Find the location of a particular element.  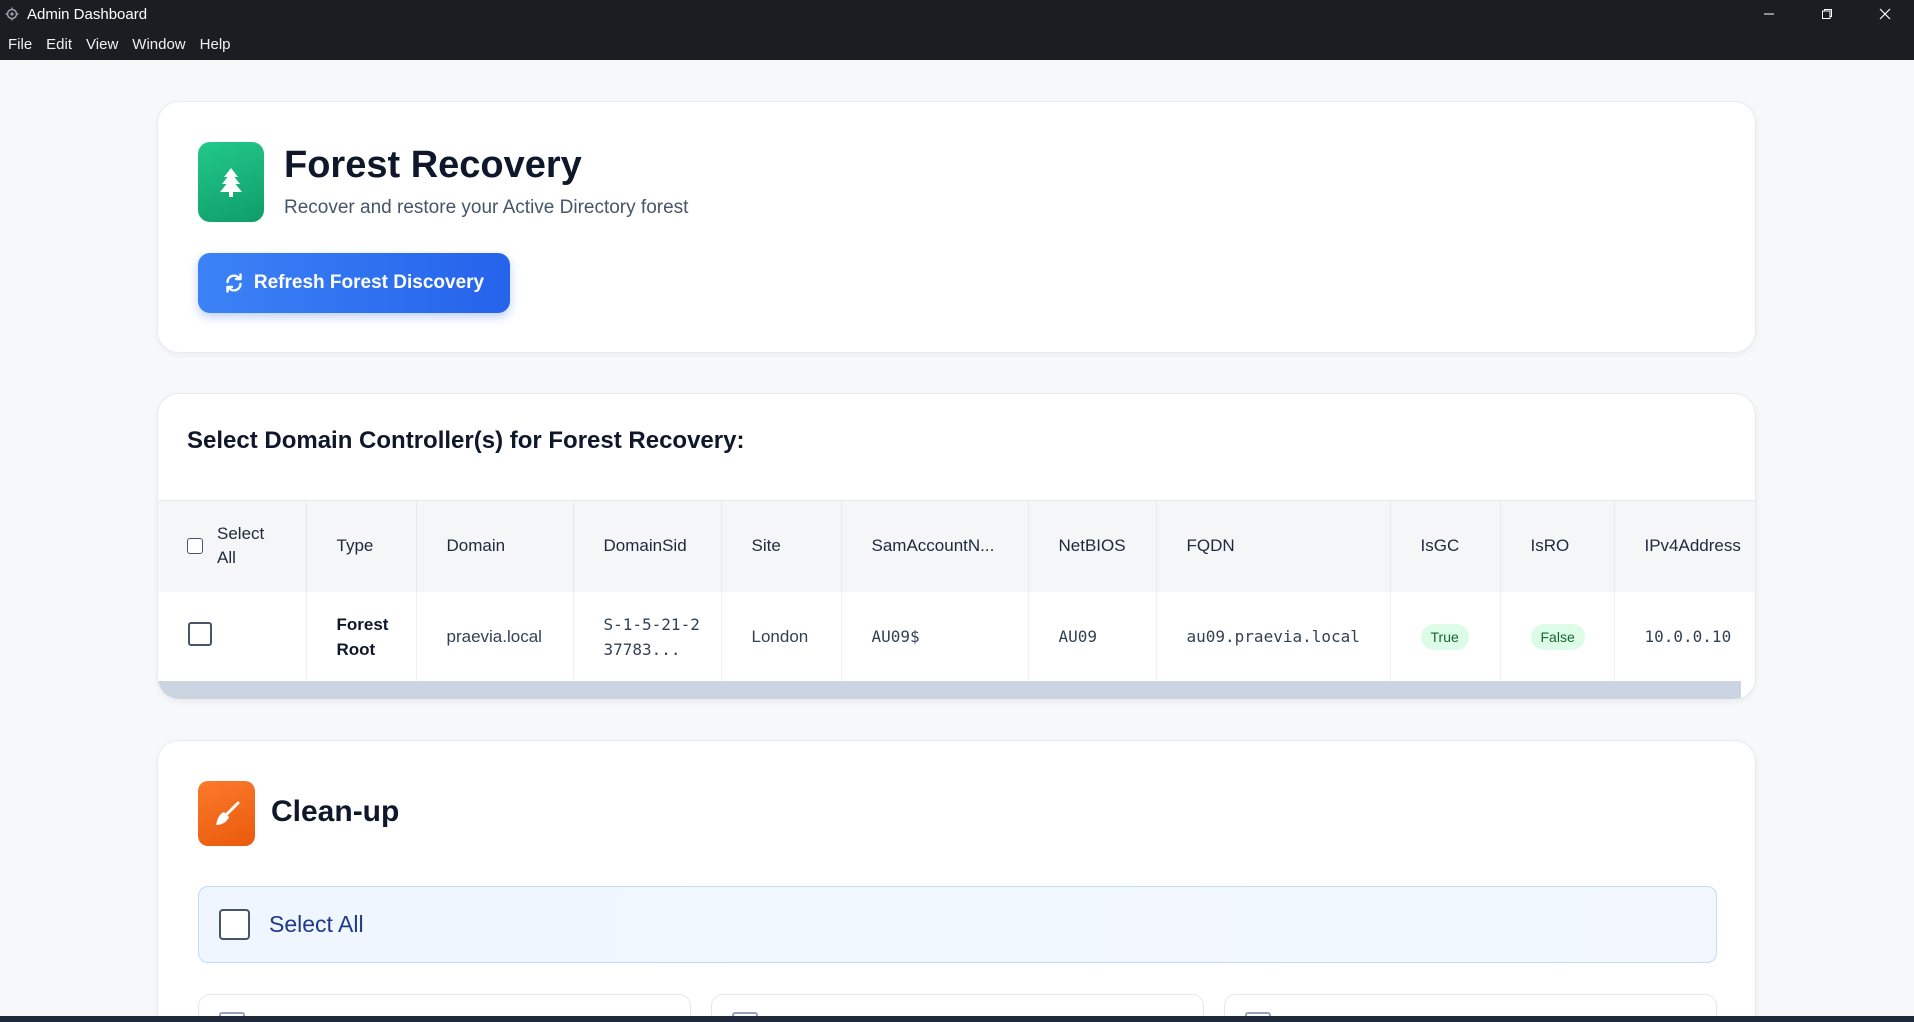

window-controls is located at coordinates (1827, 14).